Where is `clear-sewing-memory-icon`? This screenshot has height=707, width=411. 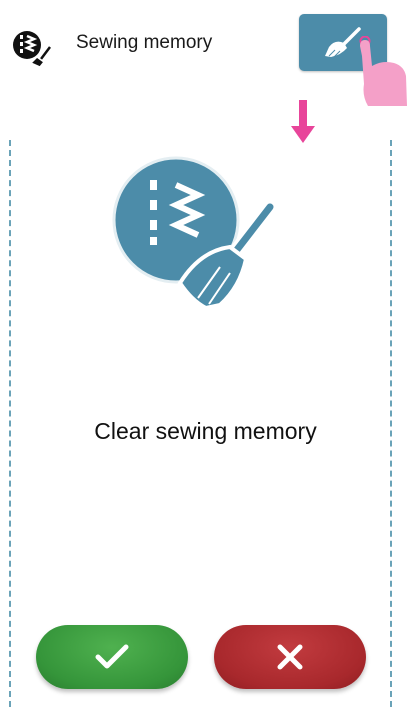 clear-sewing-memory-icon is located at coordinates (195, 235).